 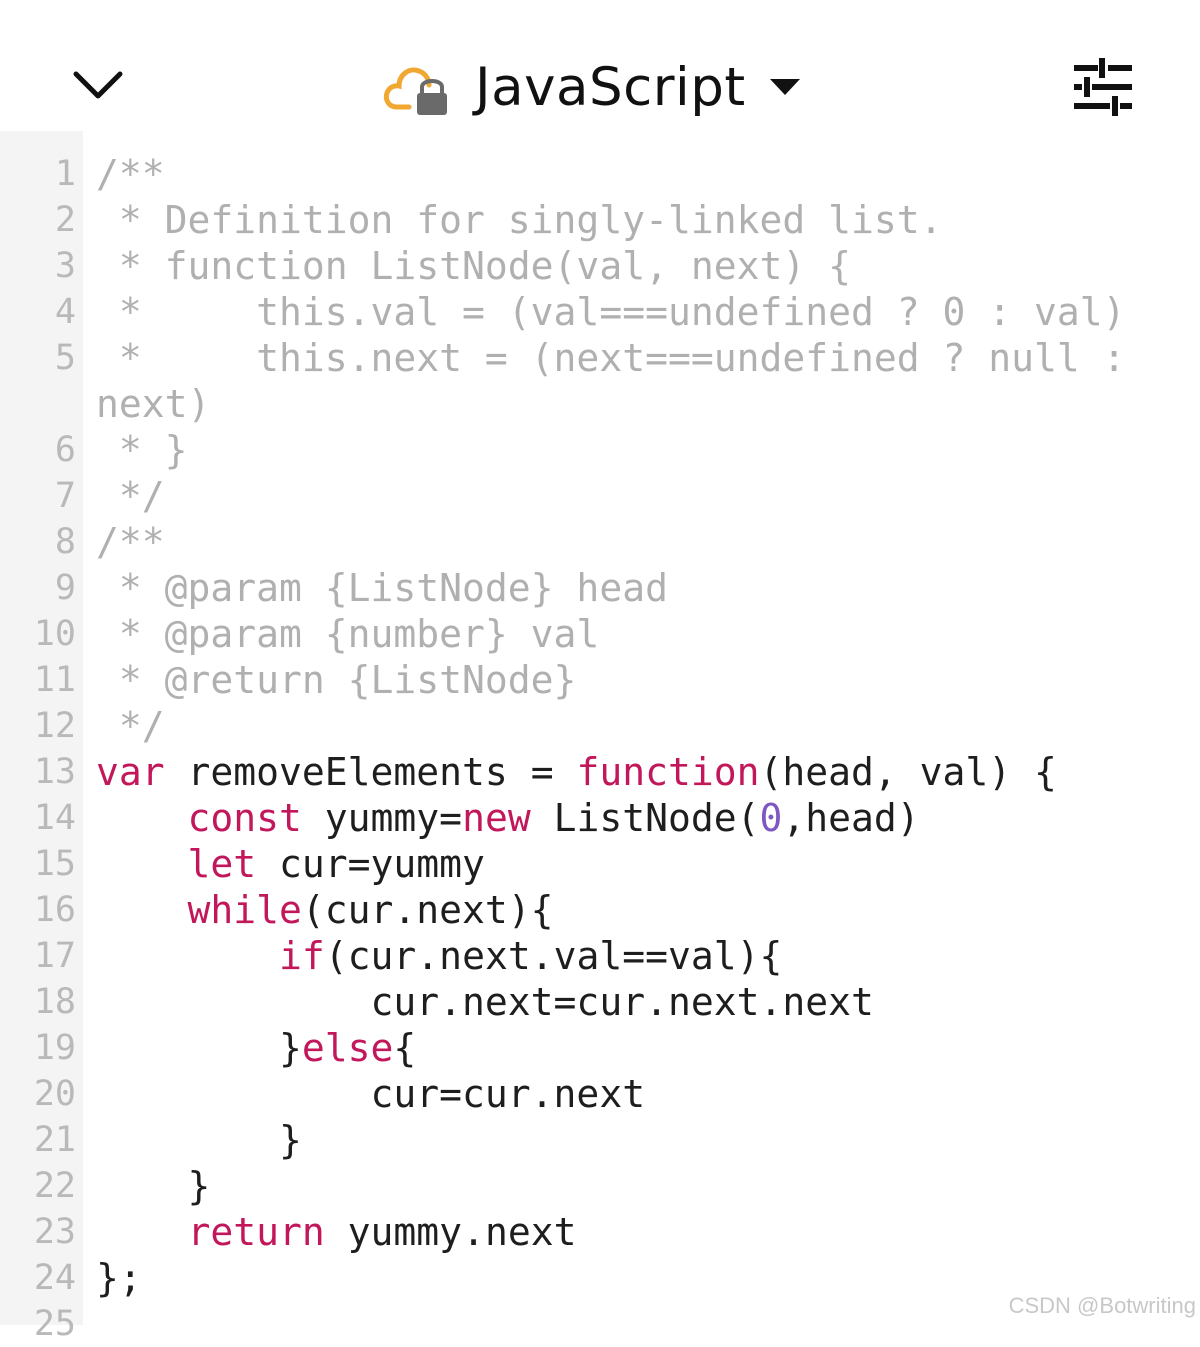 I want to click on language-label: JavaScript, so click(x=610, y=87).